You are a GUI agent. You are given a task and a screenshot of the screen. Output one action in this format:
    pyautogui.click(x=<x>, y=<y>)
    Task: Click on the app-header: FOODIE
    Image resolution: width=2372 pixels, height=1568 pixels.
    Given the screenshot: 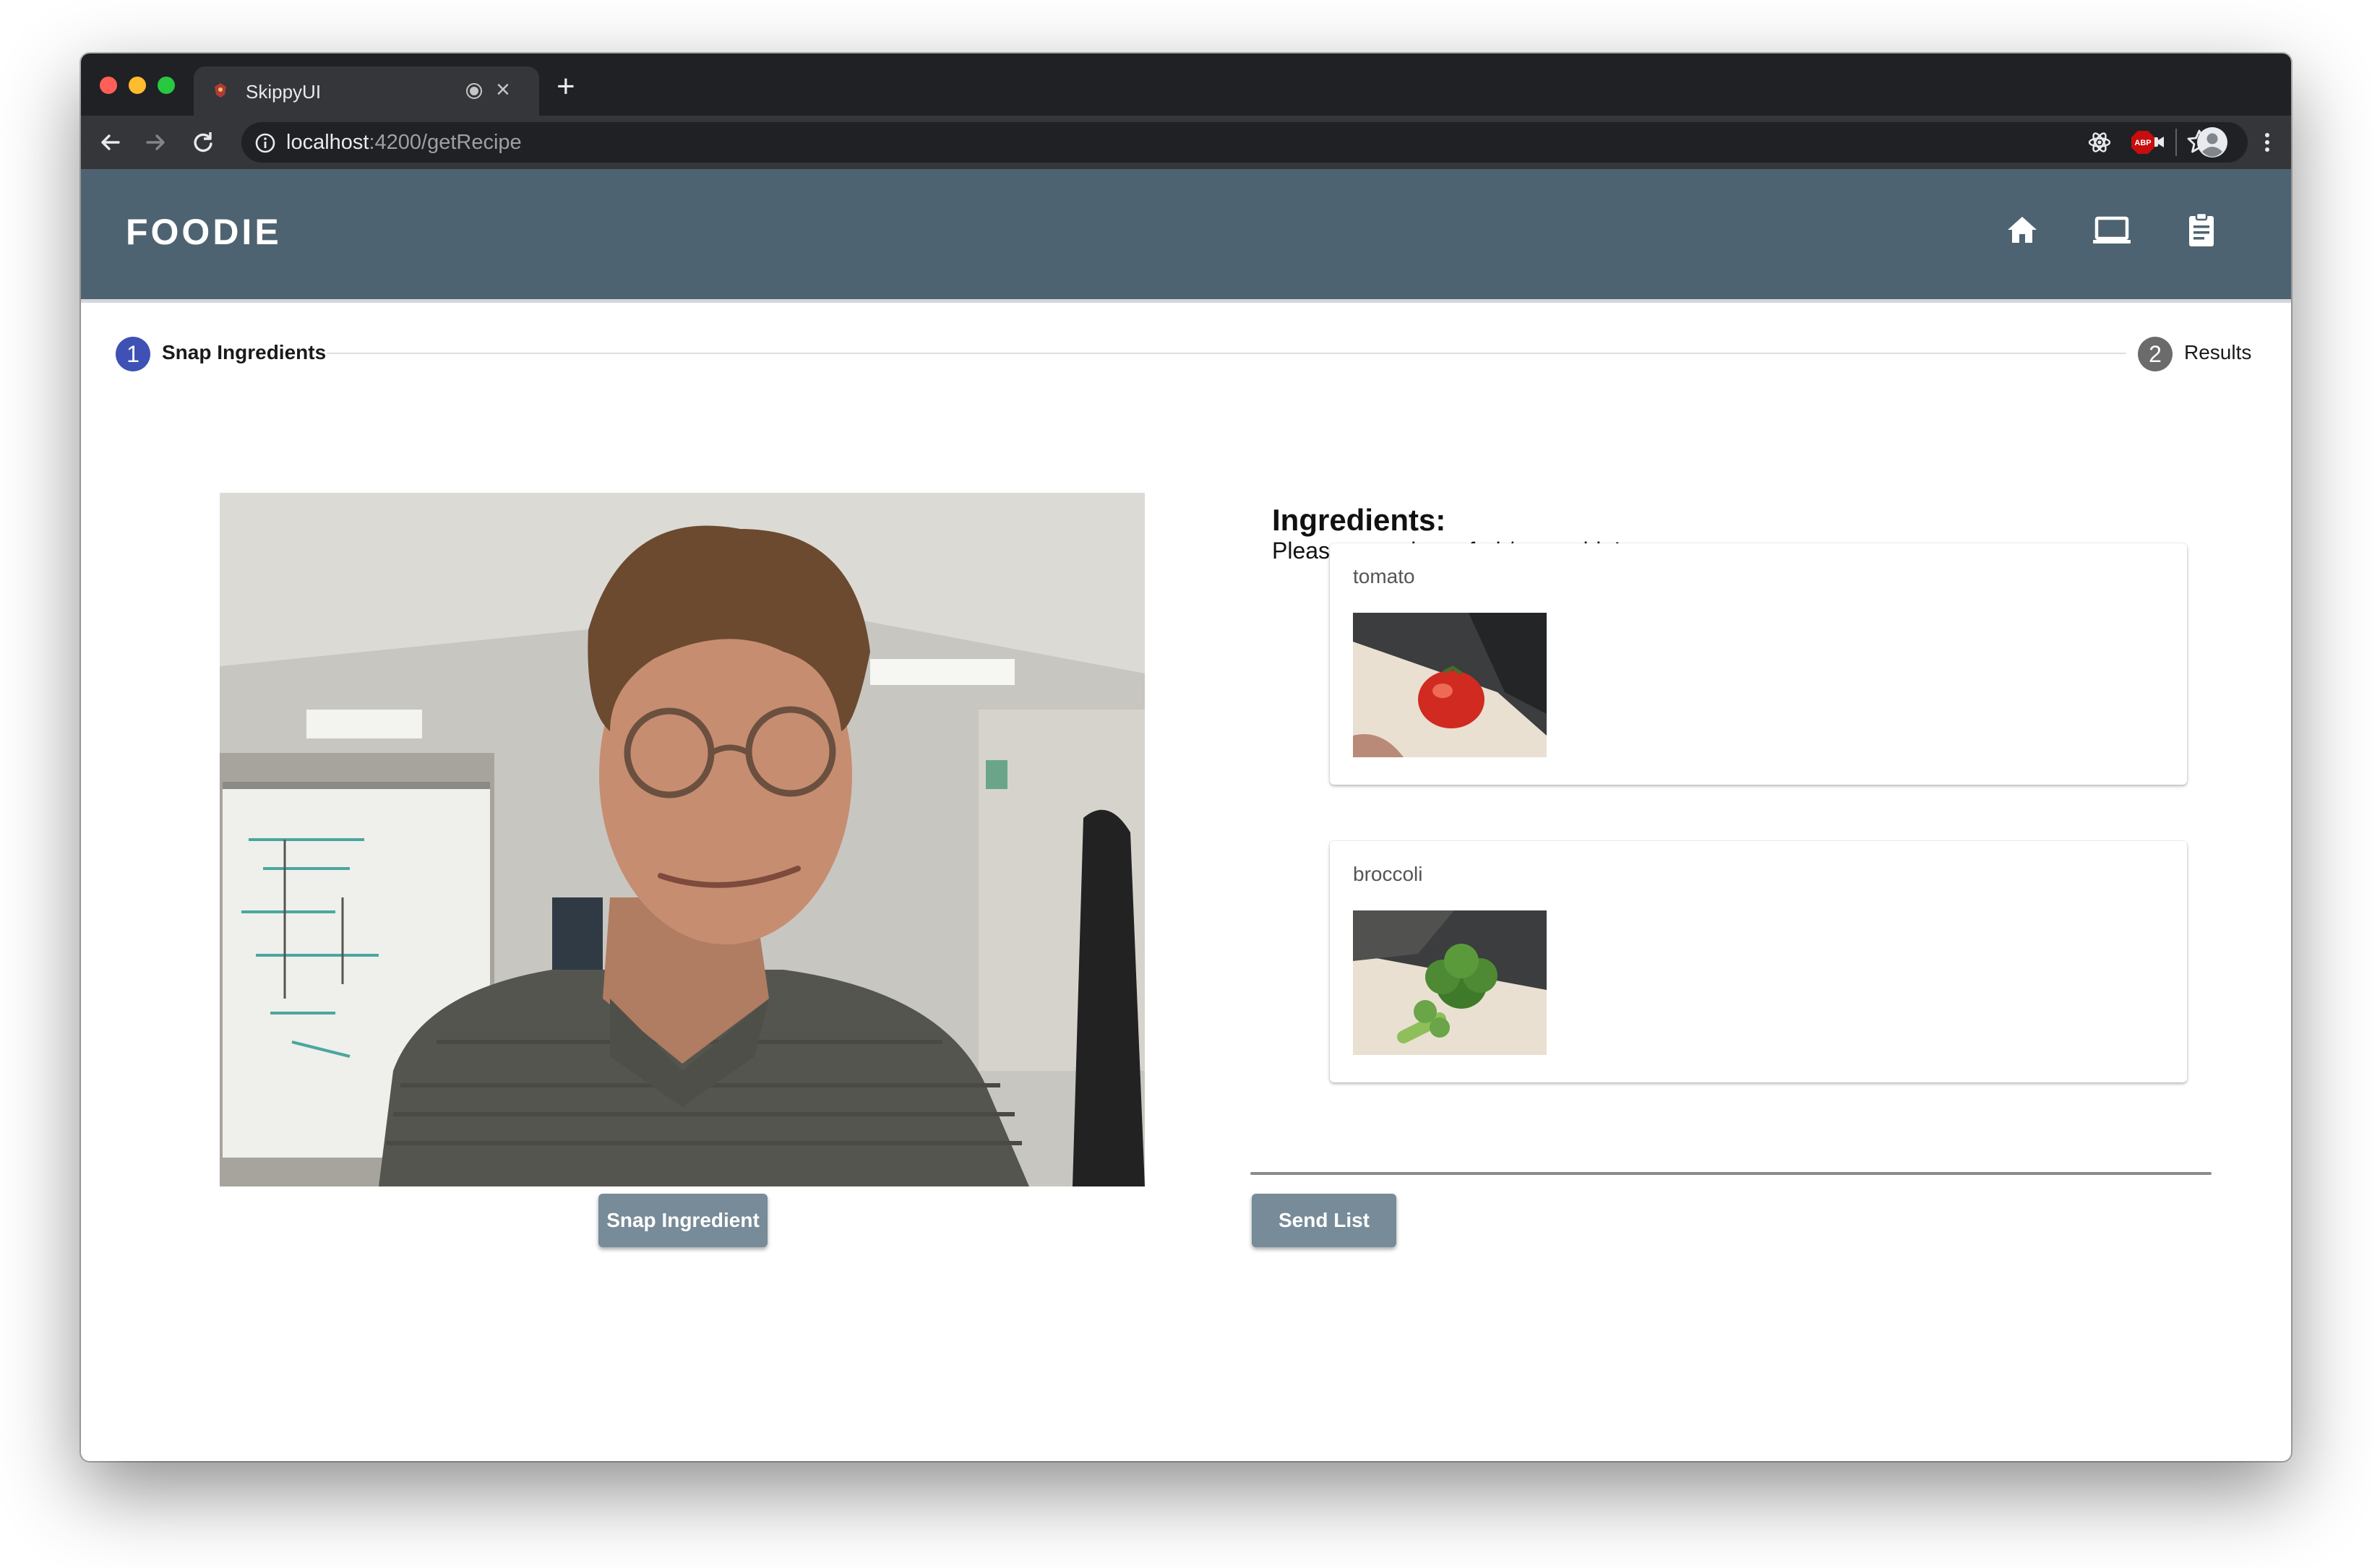 What is the action you would take?
    pyautogui.click(x=1186, y=234)
    